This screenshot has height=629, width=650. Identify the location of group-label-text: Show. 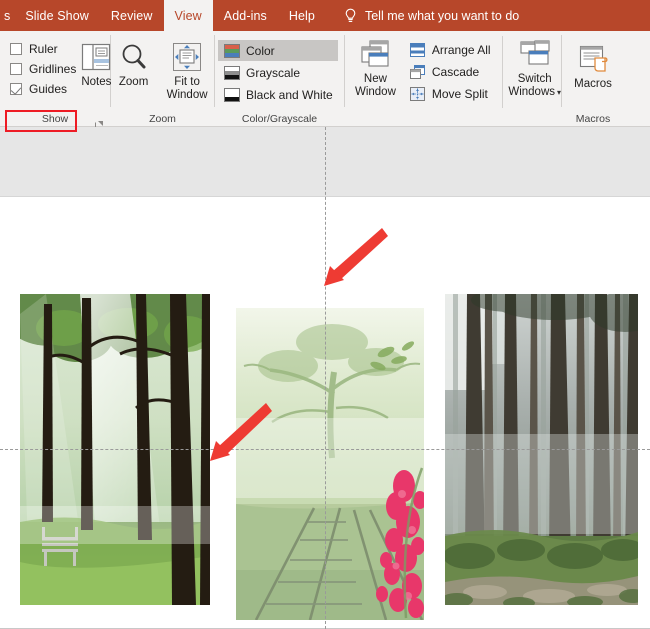
(55, 119).